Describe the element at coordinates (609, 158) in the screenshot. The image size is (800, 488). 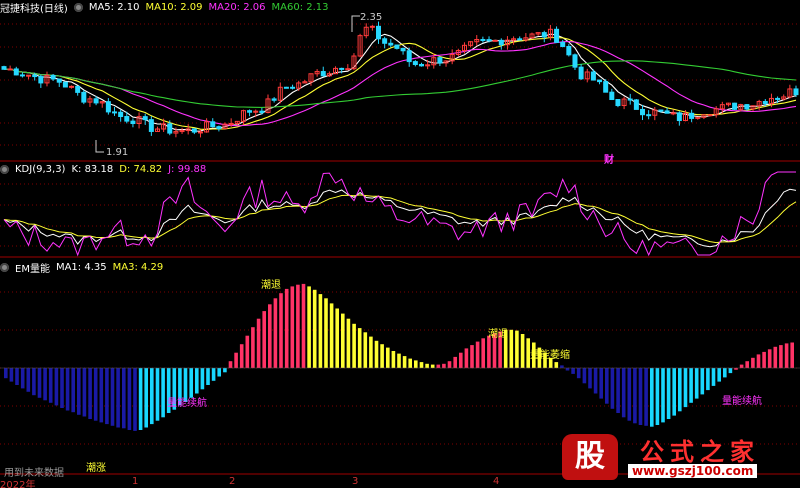
I see `financial-report-tag: 财` at that location.